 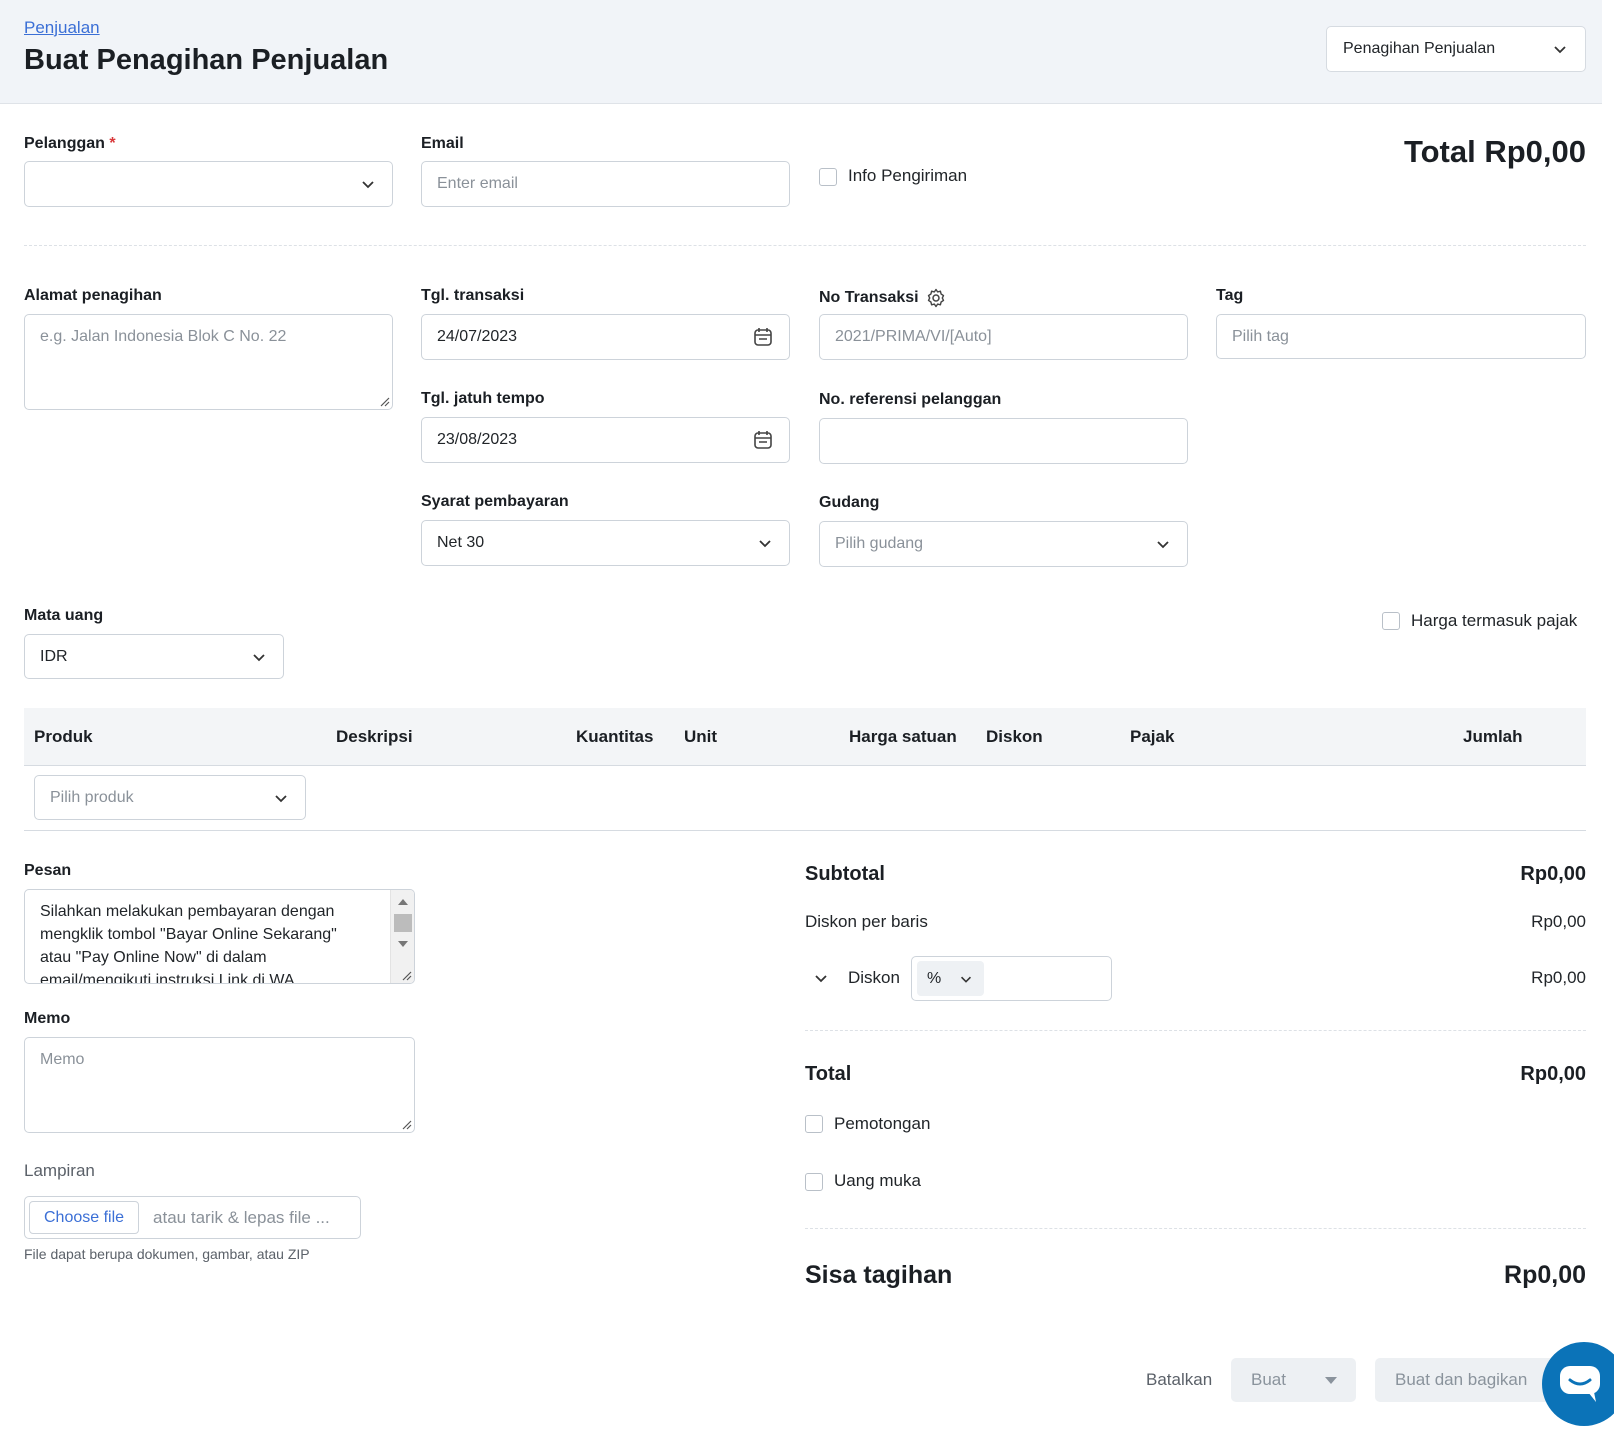 What do you see at coordinates (47, 1018) in the screenshot?
I see `memo-label: Memo` at bounding box center [47, 1018].